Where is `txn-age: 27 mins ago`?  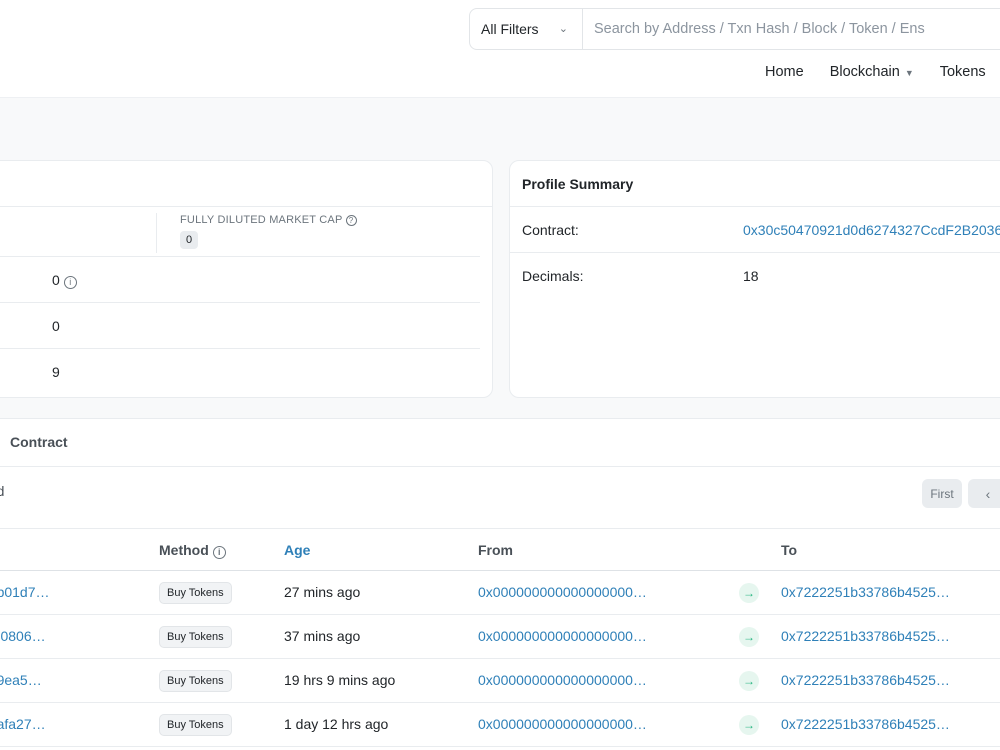 txn-age: 27 mins ago is located at coordinates (322, 592).